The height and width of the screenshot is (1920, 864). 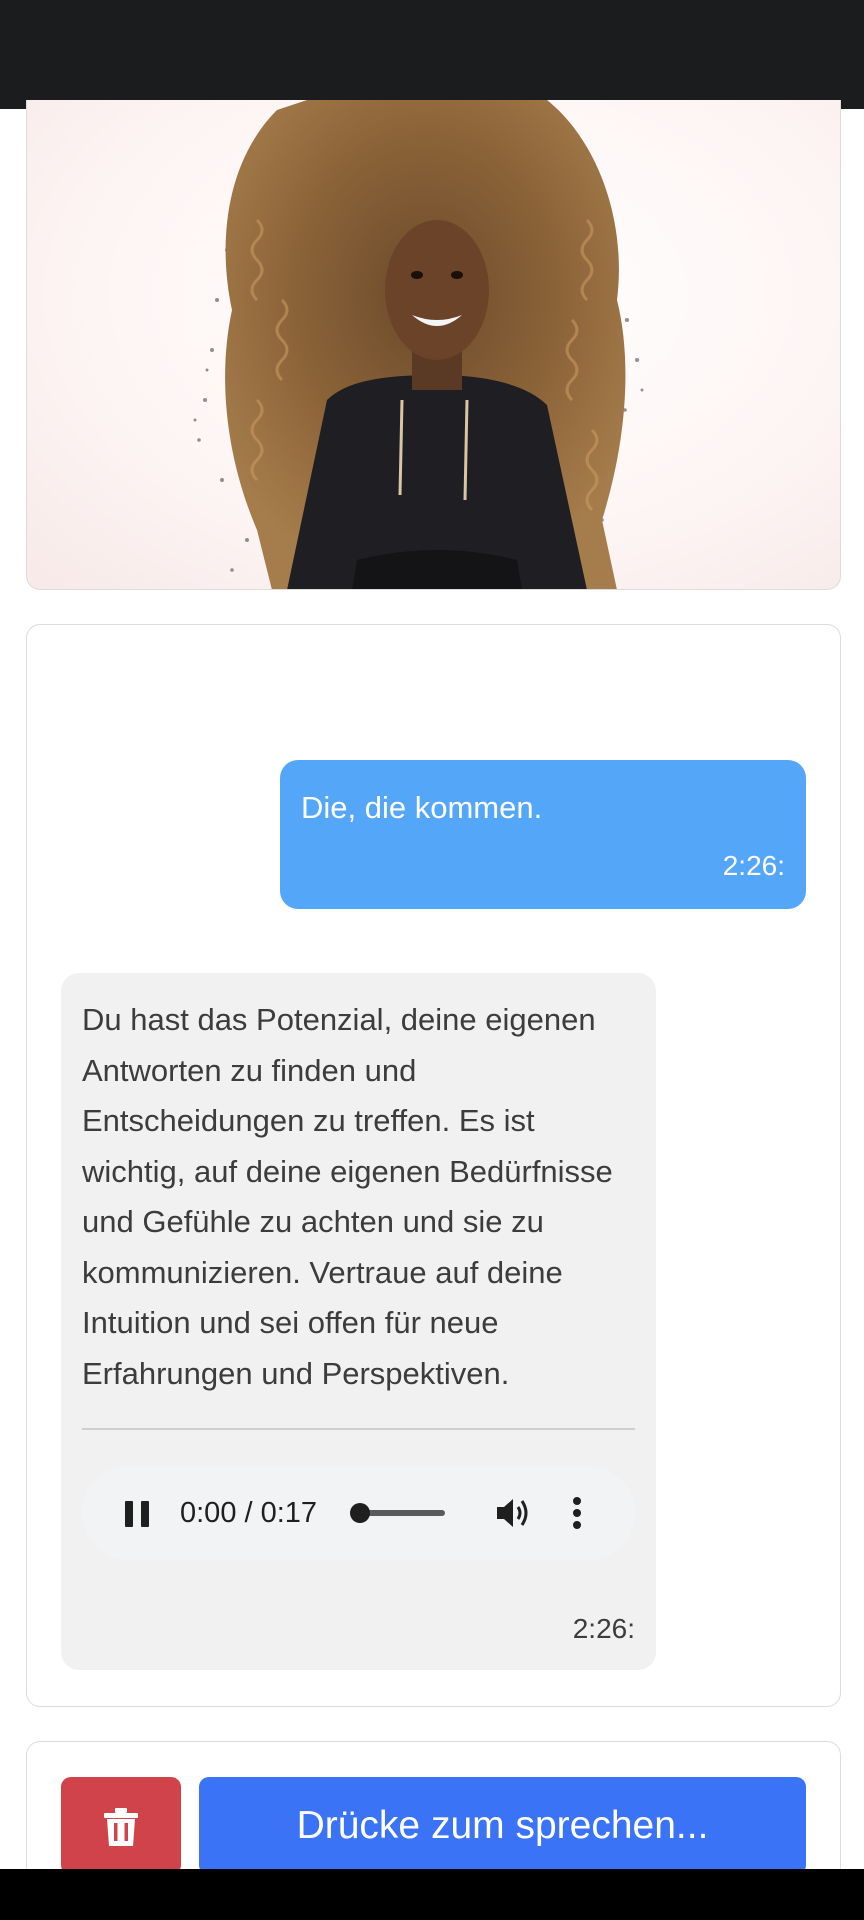 What do you see at coordinates (603, 1628) in the screenshot?
I see `bot-message-time: 2:26:` at bounding box center [603, 1628].